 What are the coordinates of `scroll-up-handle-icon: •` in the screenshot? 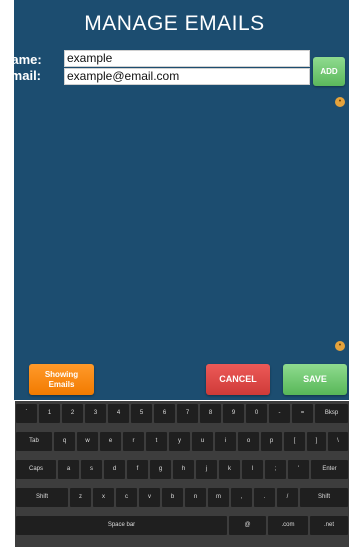 It's located at (340, 102).